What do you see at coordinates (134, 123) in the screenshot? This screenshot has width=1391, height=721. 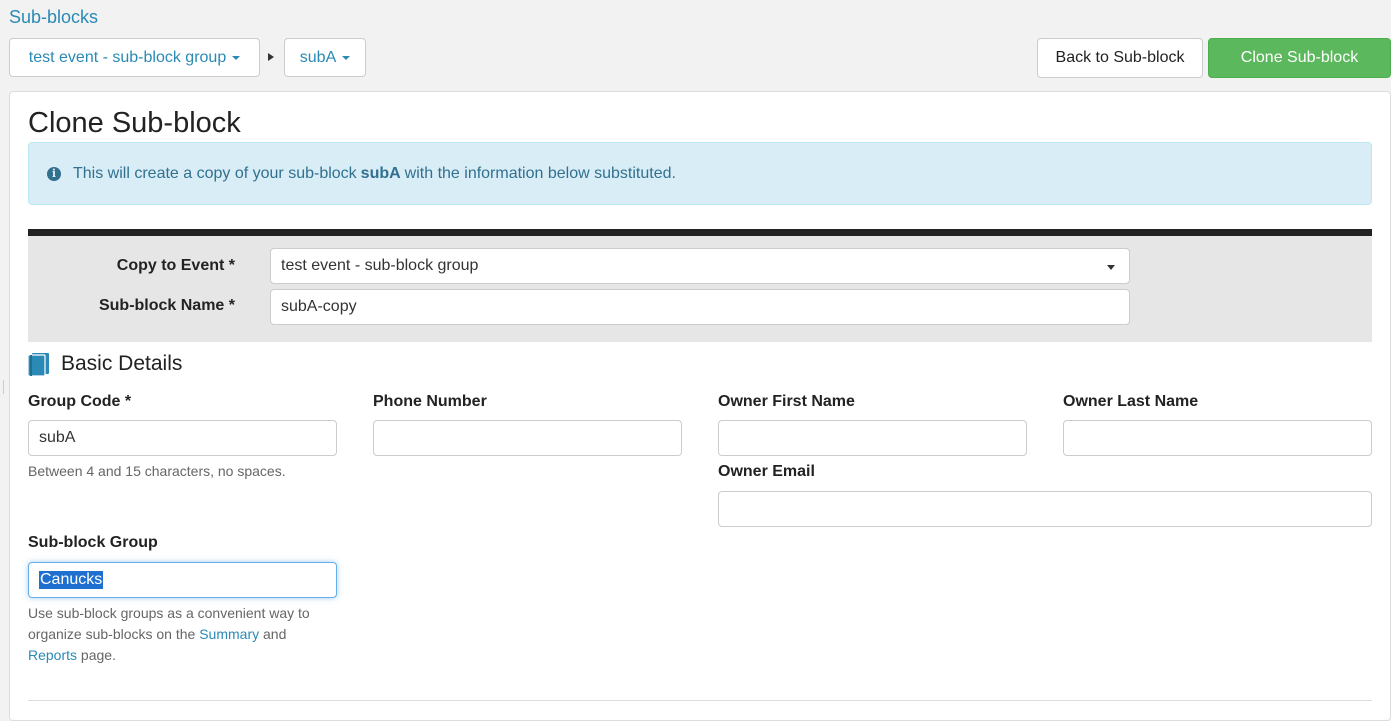 I see `page-title: Clone Sub-block` at bounding box center [134, 123].